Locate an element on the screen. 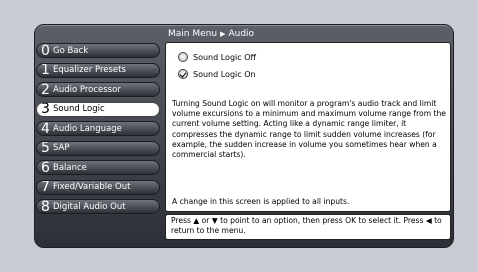 The image size is (478, 272). menu-item-label: Sound Logic is located at coordinates (79, 109).